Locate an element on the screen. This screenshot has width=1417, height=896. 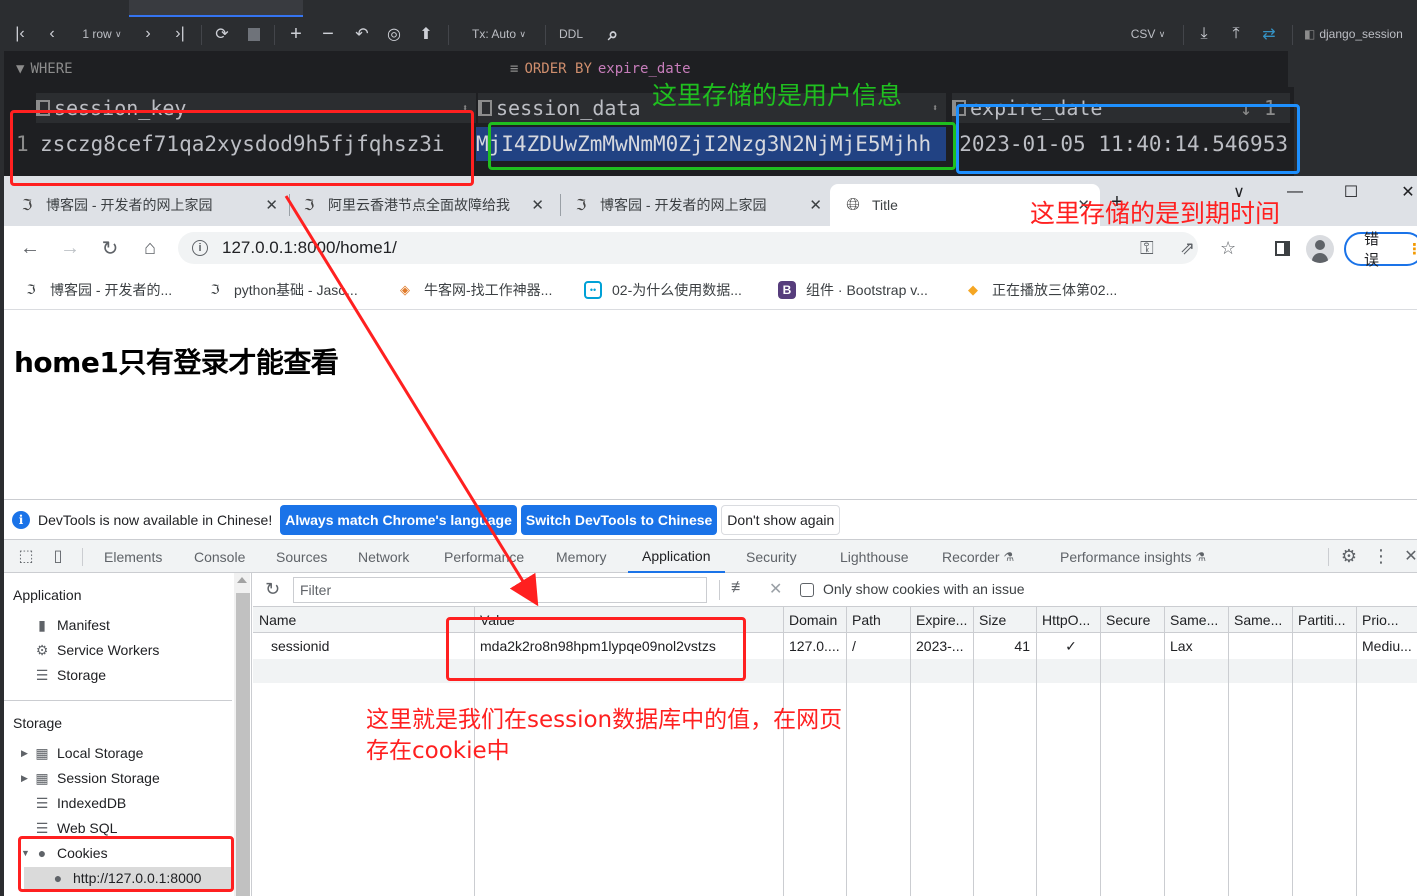
device-toolbar-icon: ▯ is located at coordinates (58, 556).